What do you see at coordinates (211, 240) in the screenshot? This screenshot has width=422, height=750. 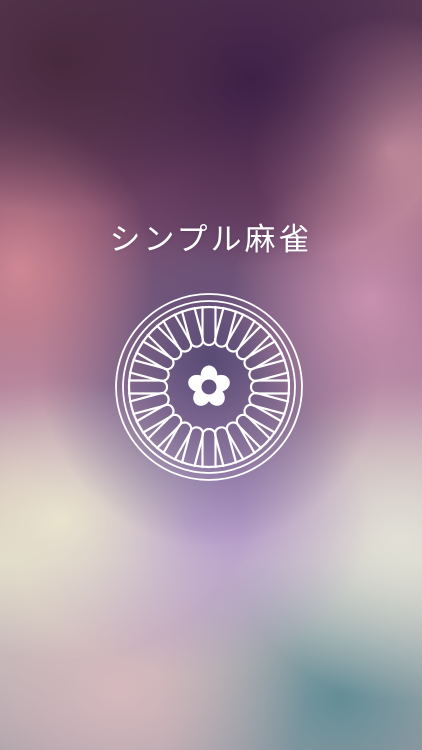 I see `app-title: シンプル麻雀` at bounding box center [211, 240].